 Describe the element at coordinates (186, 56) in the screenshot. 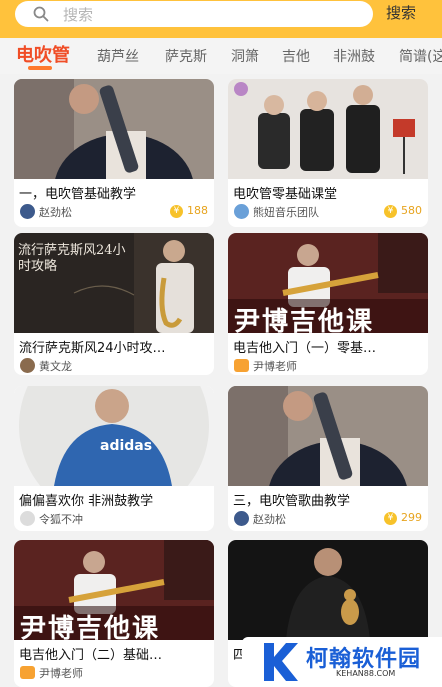

I see `tab-saxophone: 萨克斯` at that location.